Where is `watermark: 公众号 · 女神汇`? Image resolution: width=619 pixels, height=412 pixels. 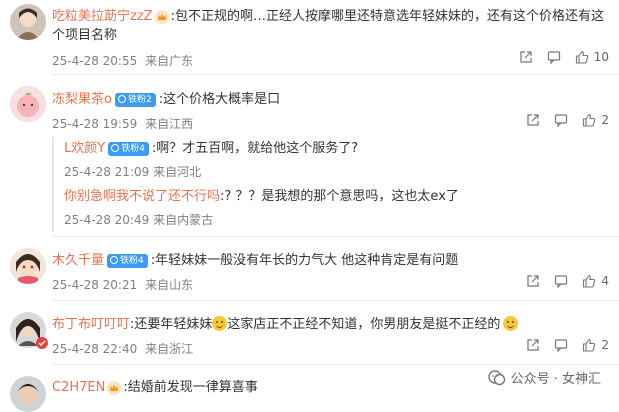 watermark: 公众号 · 女神汇 is located at coordinates (544, 377).